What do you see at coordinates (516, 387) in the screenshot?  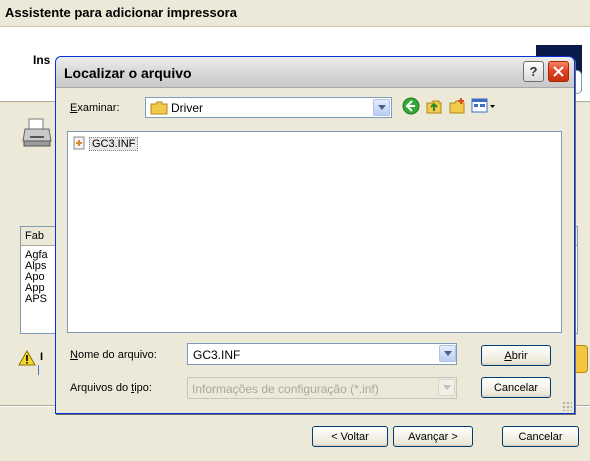 I see `dialog-cancel-button: Cancelar` at bounding box center [516, 387].